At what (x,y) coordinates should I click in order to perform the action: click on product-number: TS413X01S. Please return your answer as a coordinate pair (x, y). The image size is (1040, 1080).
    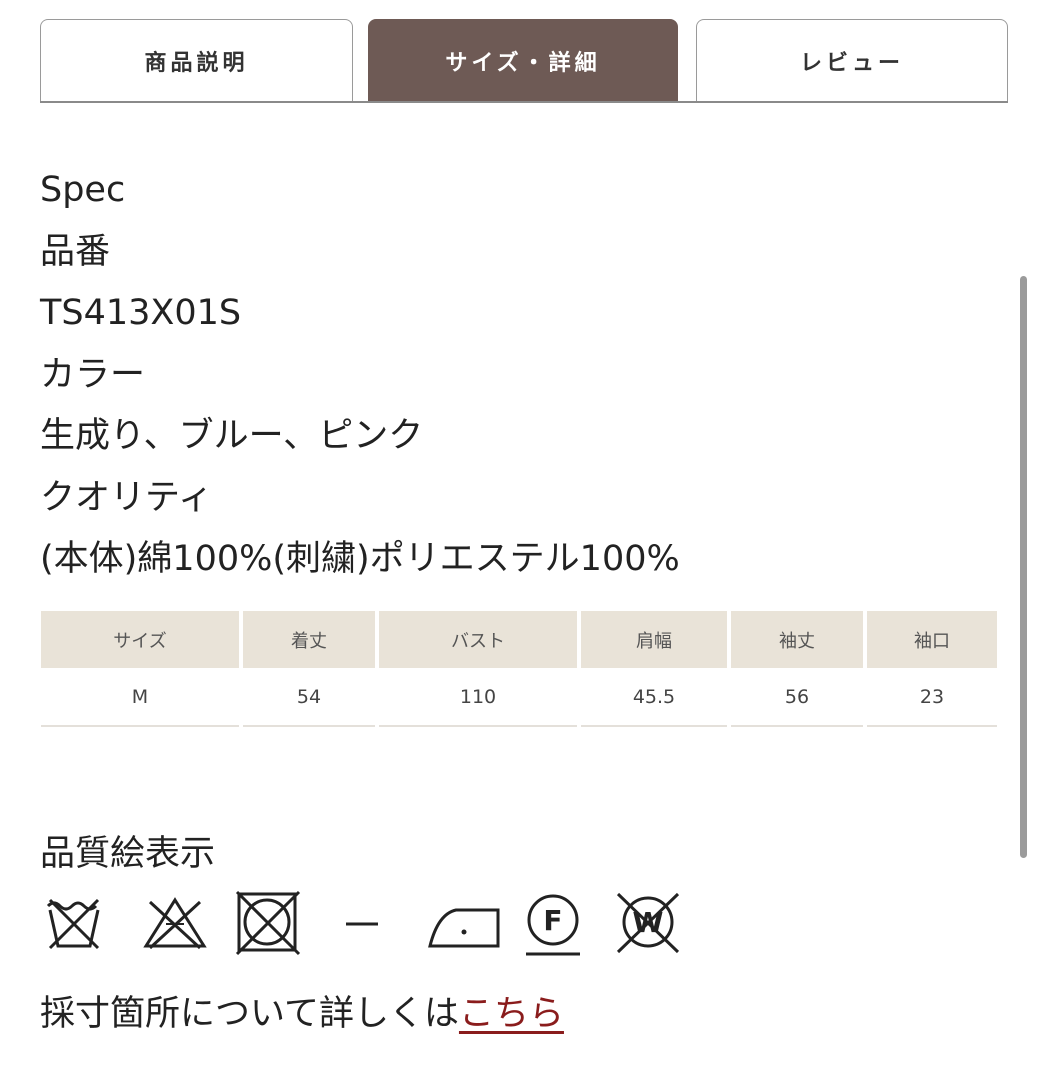
    Looking at the image, I should click on (141, 313).